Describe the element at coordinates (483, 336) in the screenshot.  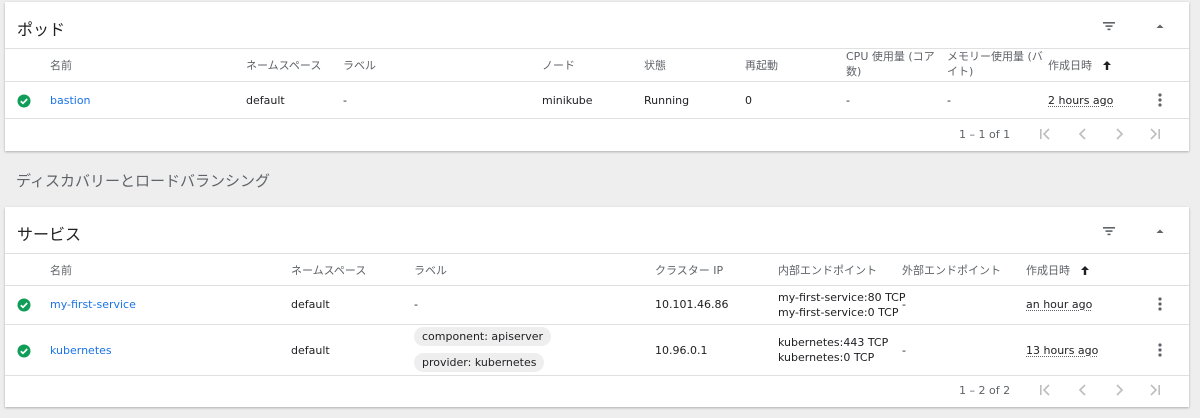
I see `label-chip: component: apiserver` at that location.